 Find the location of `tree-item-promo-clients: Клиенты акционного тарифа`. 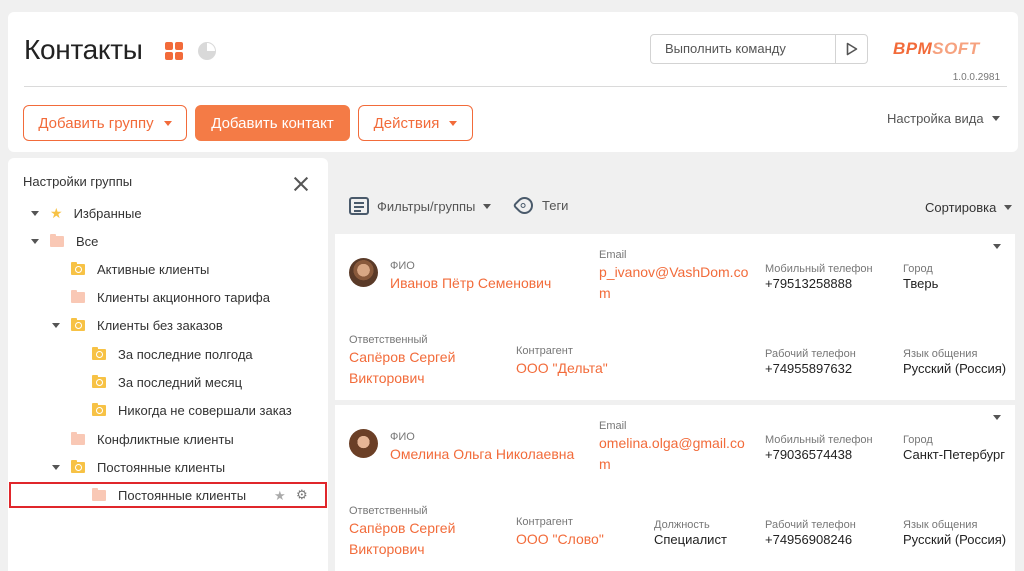

tree-item-promo-clients: Клиенты акционного тарифа is located at coordinates (161, 297).